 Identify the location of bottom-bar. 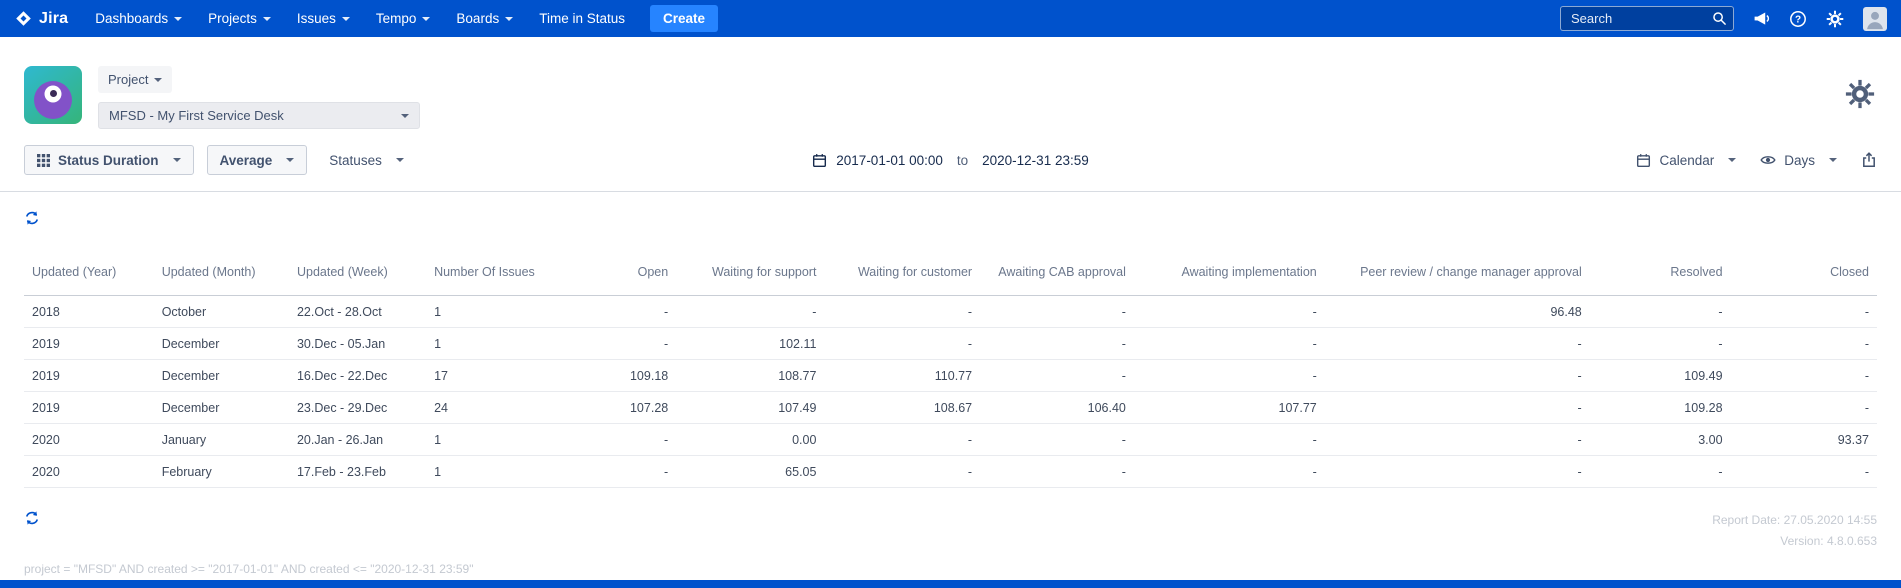
(950, 584).